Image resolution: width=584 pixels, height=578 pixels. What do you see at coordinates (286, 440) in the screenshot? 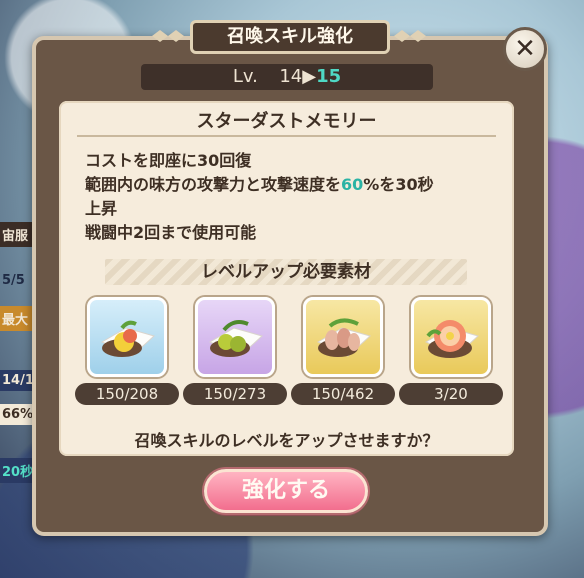
I see `confirm-question: 召喚スキルのレベルをアップさせますか？` at bounding box center [286, 440].